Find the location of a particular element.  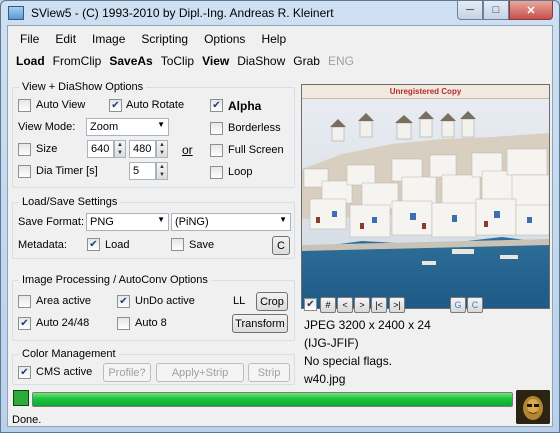

toclip-button: ToClip is located at coordinates (177, 61).